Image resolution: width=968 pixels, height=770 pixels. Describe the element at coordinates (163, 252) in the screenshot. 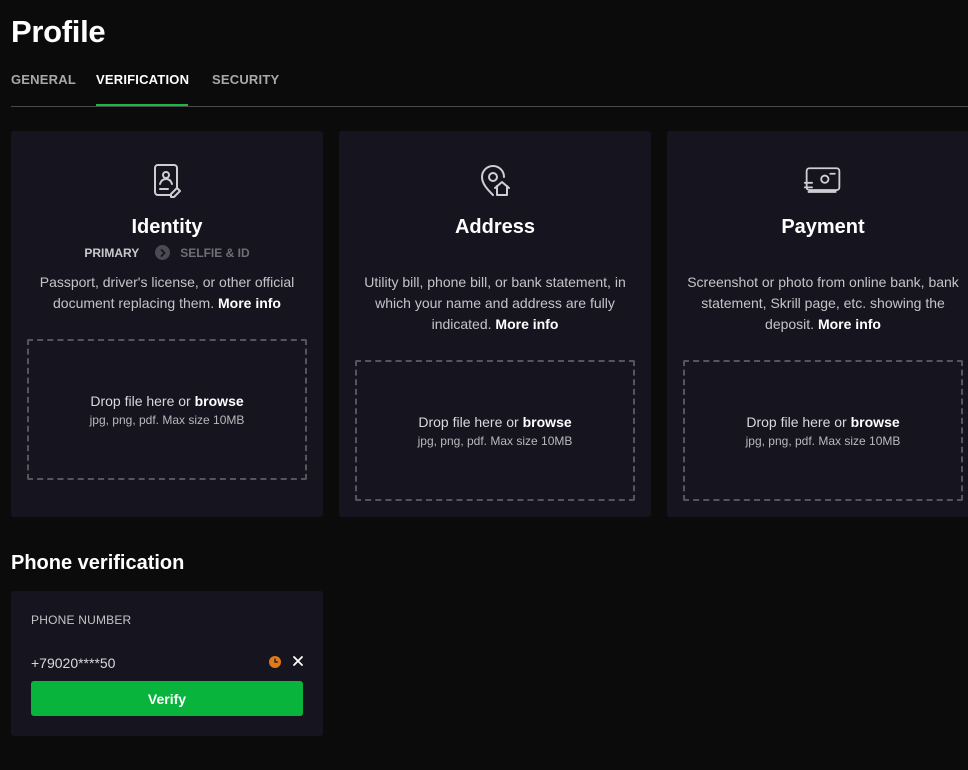

I see `step-arrow-icon` at that location.